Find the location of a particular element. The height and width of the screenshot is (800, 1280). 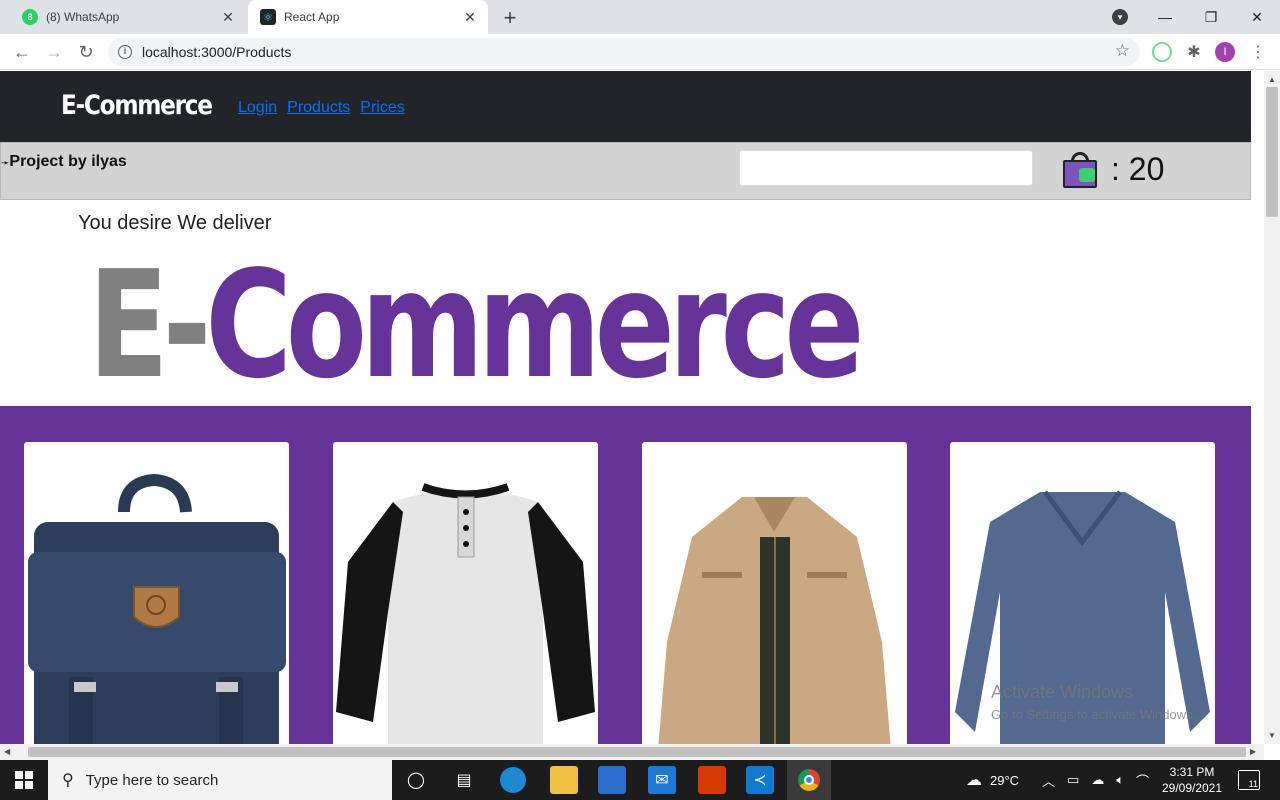

window-controls: — ❐ ✕ is located at coordinates (1211, 17).